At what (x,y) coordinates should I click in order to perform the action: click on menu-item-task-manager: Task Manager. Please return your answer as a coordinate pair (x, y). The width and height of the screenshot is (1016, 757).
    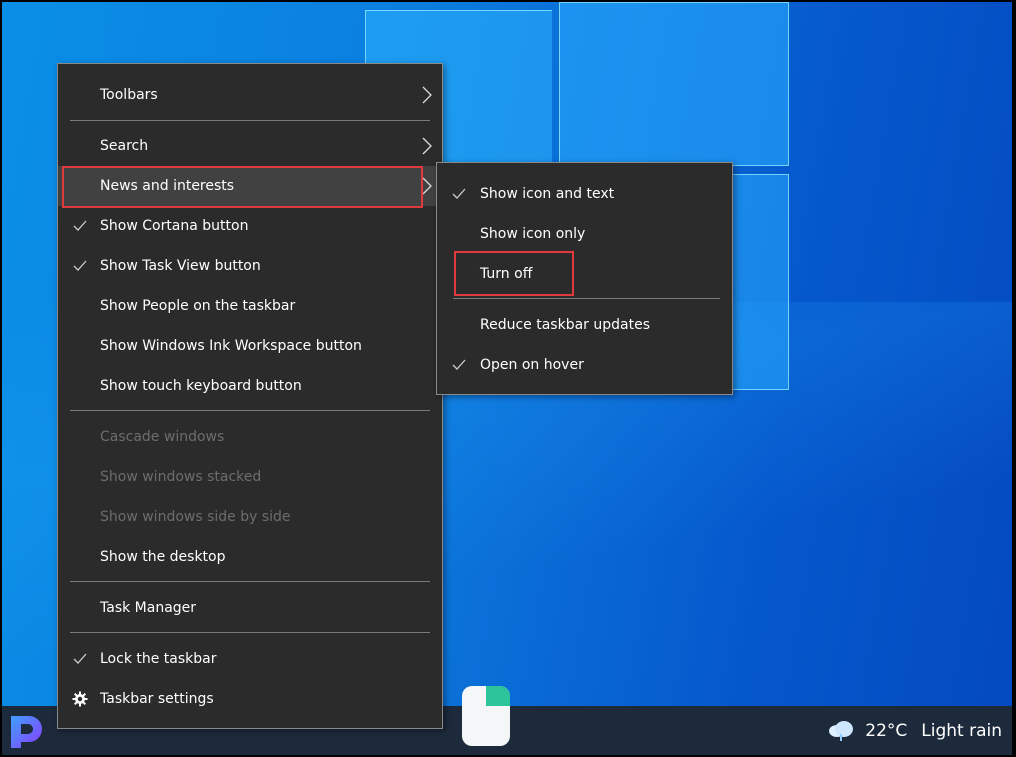
    Looking at the image, I should click on (250, 608).